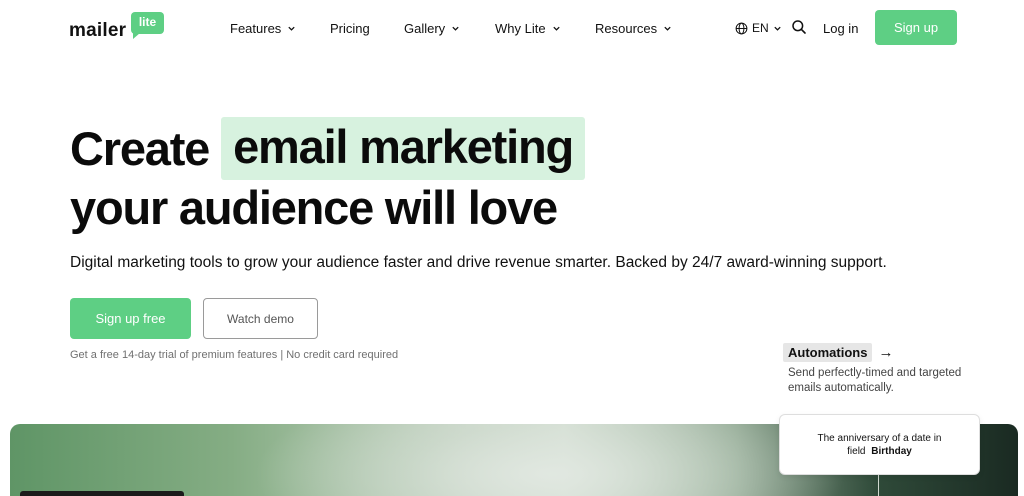 The width and height of the screenshot is (1024, 496). What do you see at coordinates (256, 28) in the screenshot?
I see `nav-features-label: Features` at bounding box center [256, 28].